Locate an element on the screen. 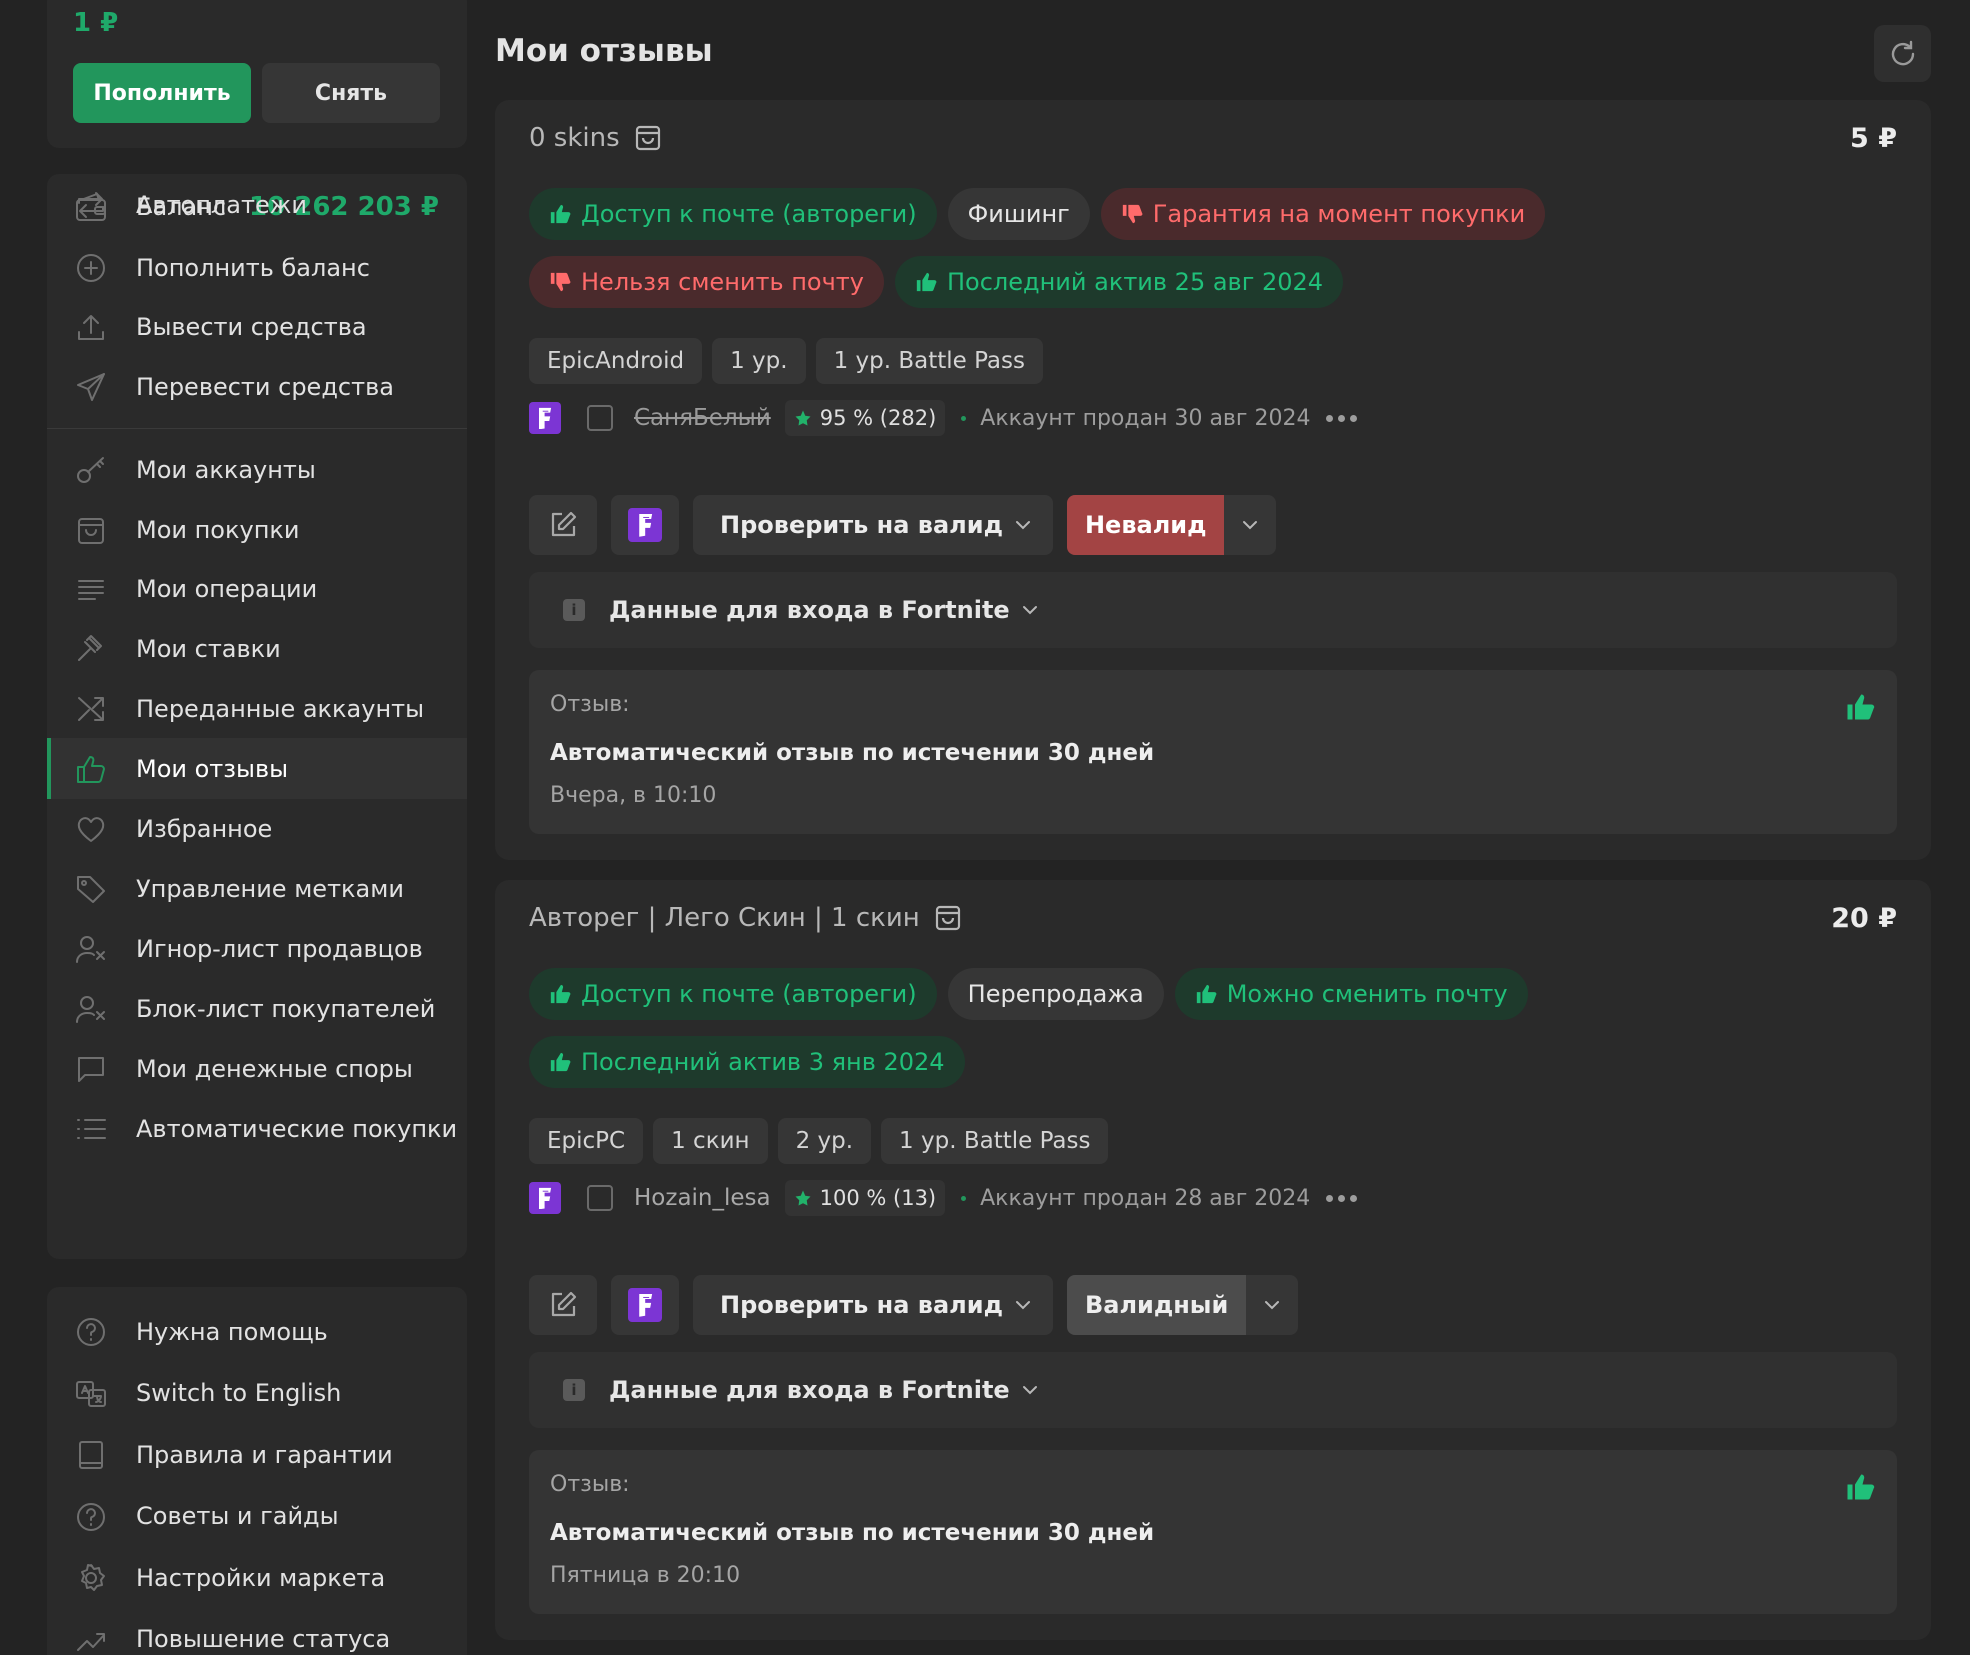  sidebar-item: Автоплатежи is located at coordinates (257, 204).